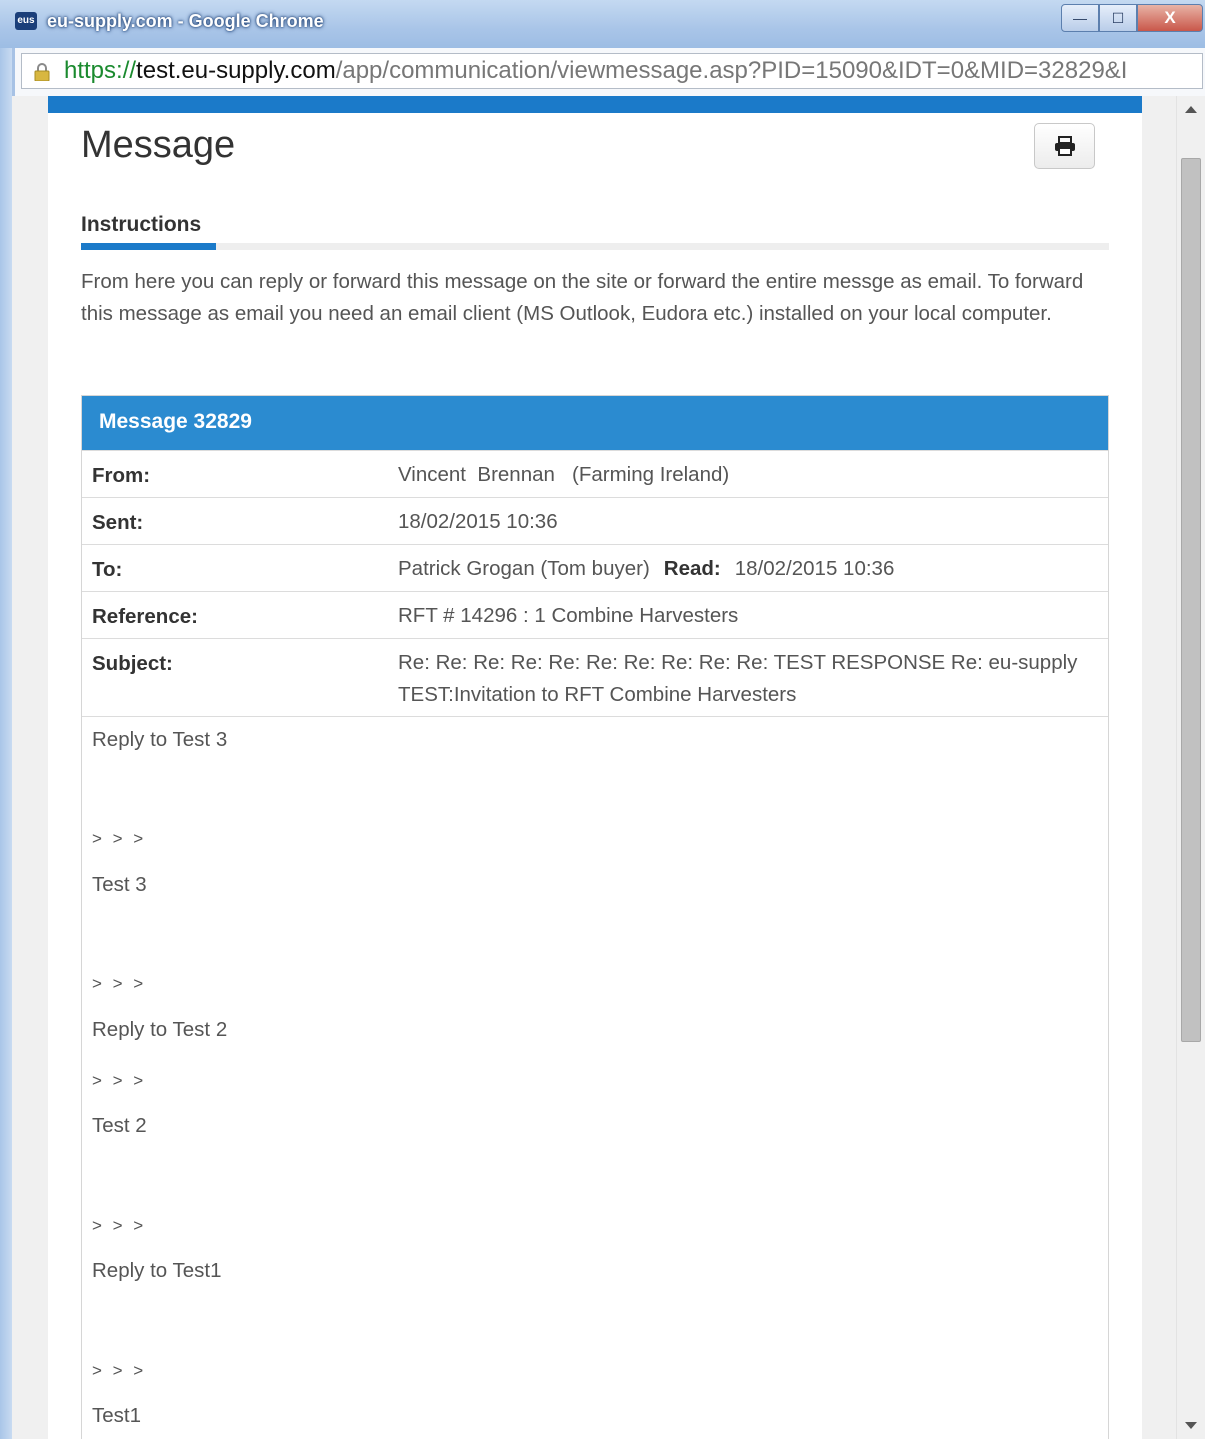 This screenshot has width=1205, height=1439. What do you see at coordinates (1191, 1425) in the screenshot?
I see `scroll-down-arrow-icon` at bounding box center [1191, 1425].